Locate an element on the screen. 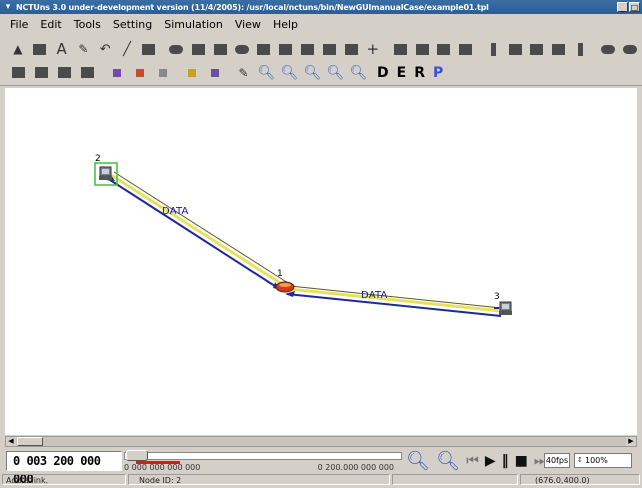 The width and height of the screenshot is (642, 488). timeline-end-time: 0 200.000 000 000 is located at coordinates (355, 467).